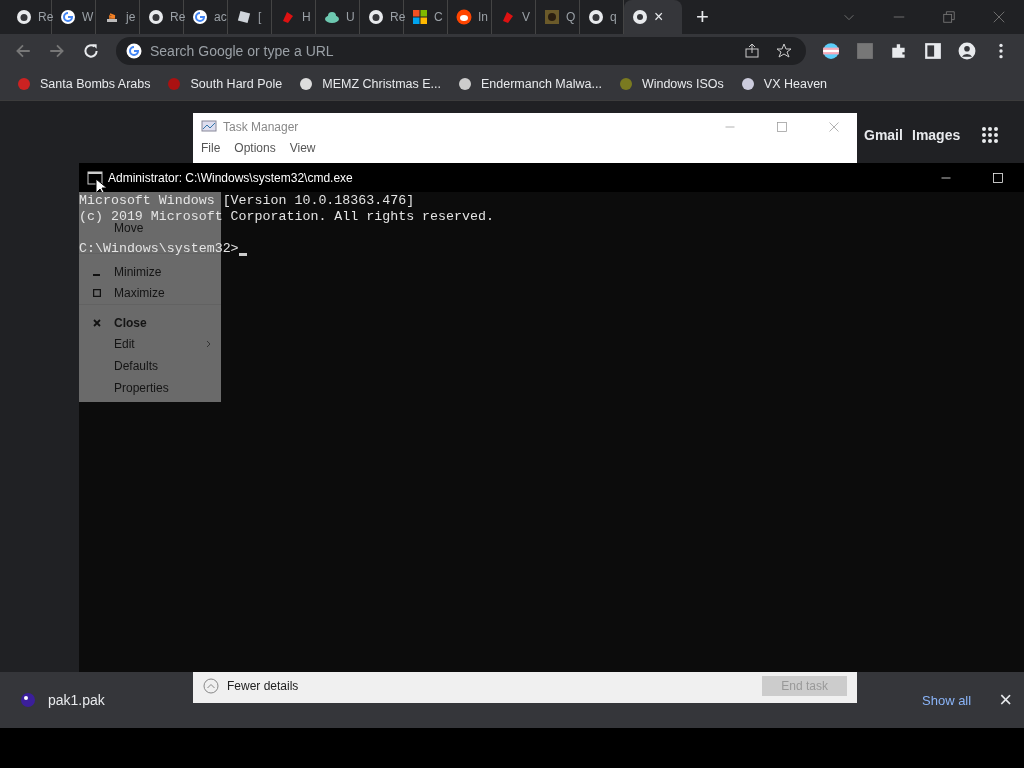  I want to click on extension-square-icon, so click(865, 51).